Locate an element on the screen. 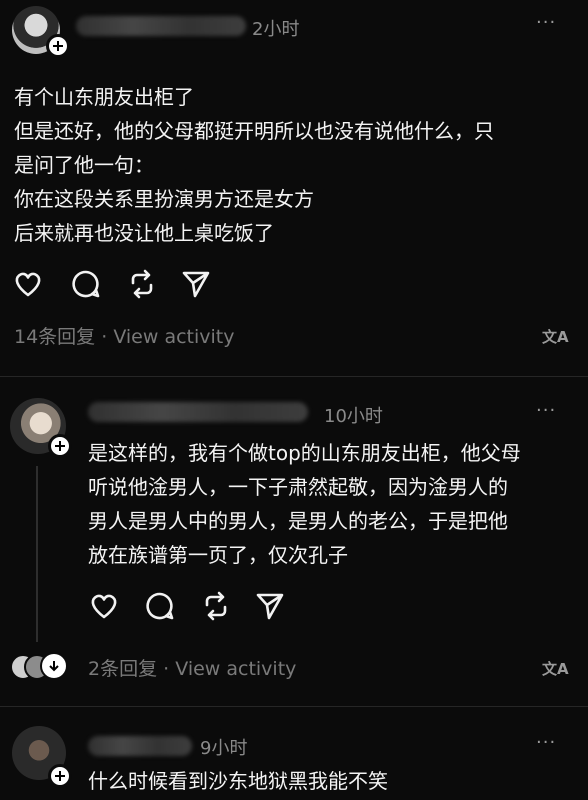  post-line: 放在族谱第一页了，仅次孔子 is located at coordinates (218, 555).